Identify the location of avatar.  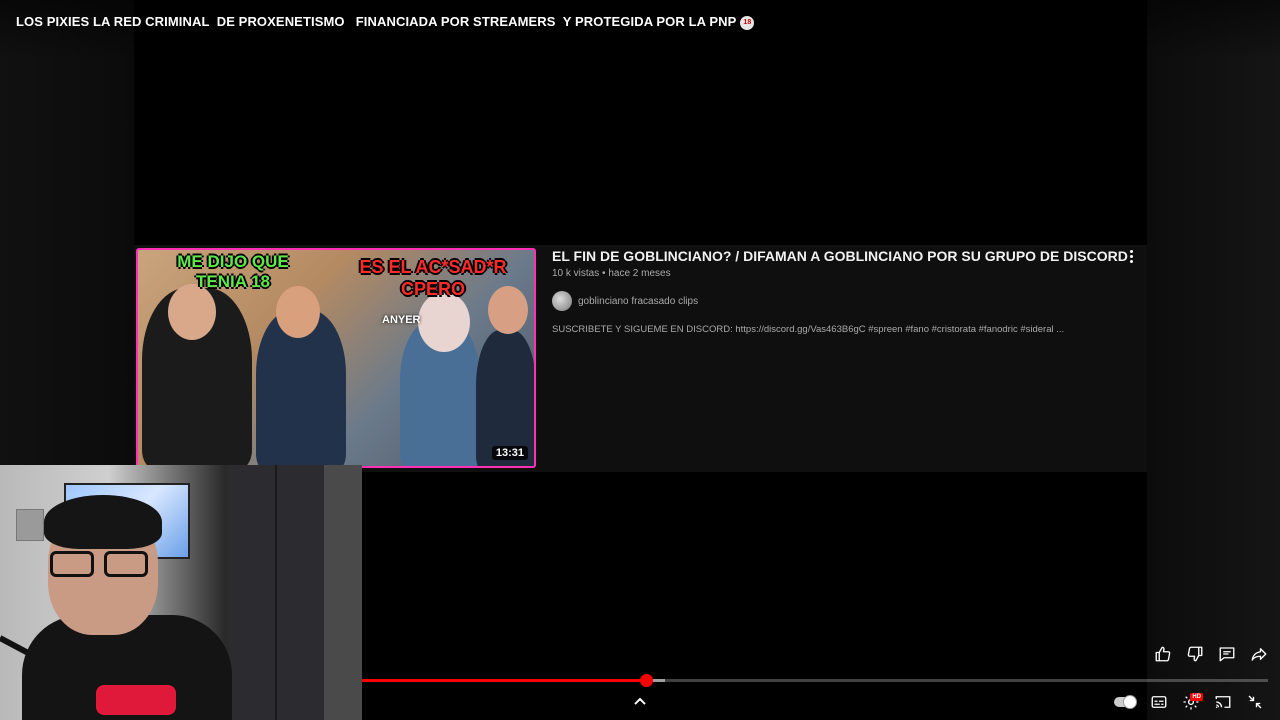
(562, 301).